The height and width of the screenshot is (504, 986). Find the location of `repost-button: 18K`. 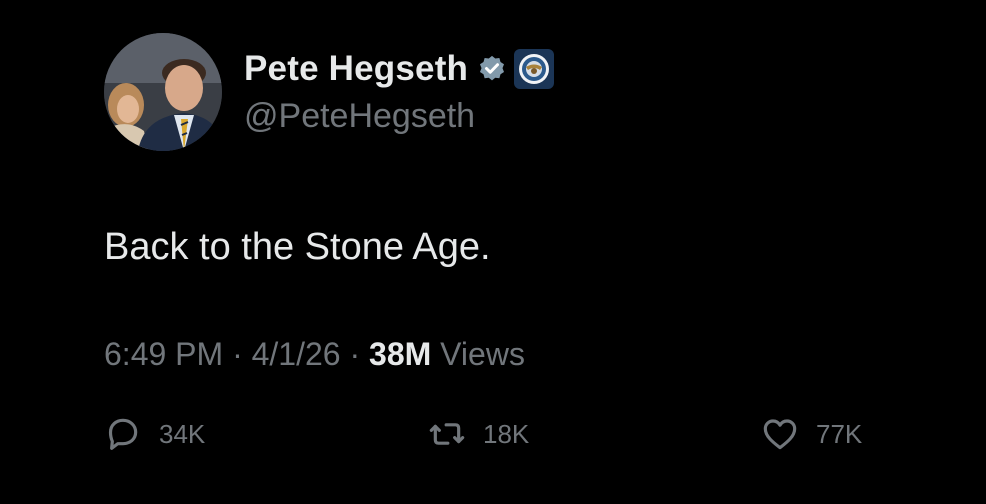

repost-button: 18K is located at coordinates (478, 434).